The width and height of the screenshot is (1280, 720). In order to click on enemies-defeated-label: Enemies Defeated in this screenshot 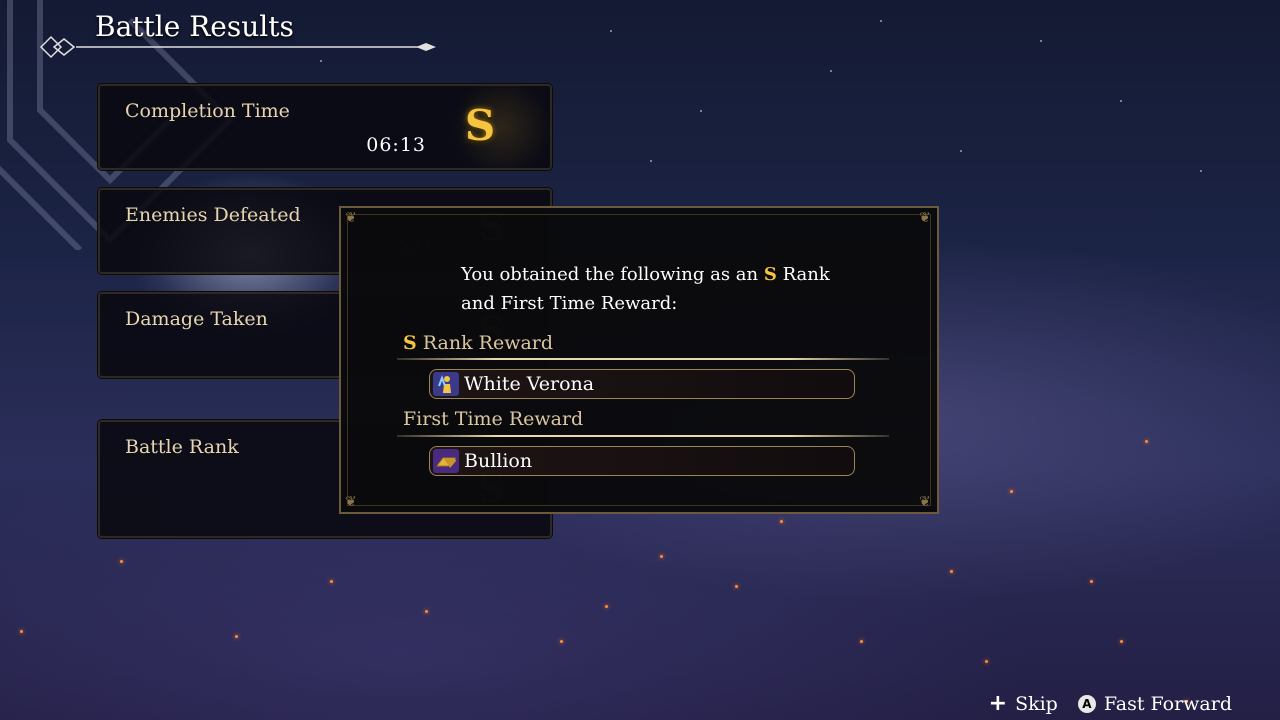, I will do `click(213, 215)`.